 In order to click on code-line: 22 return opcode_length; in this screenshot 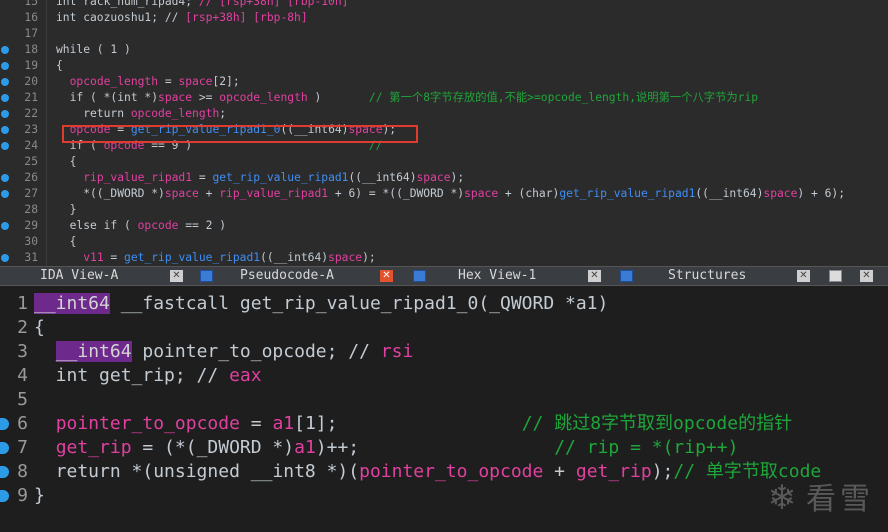, I will do `click(444, 114)`.